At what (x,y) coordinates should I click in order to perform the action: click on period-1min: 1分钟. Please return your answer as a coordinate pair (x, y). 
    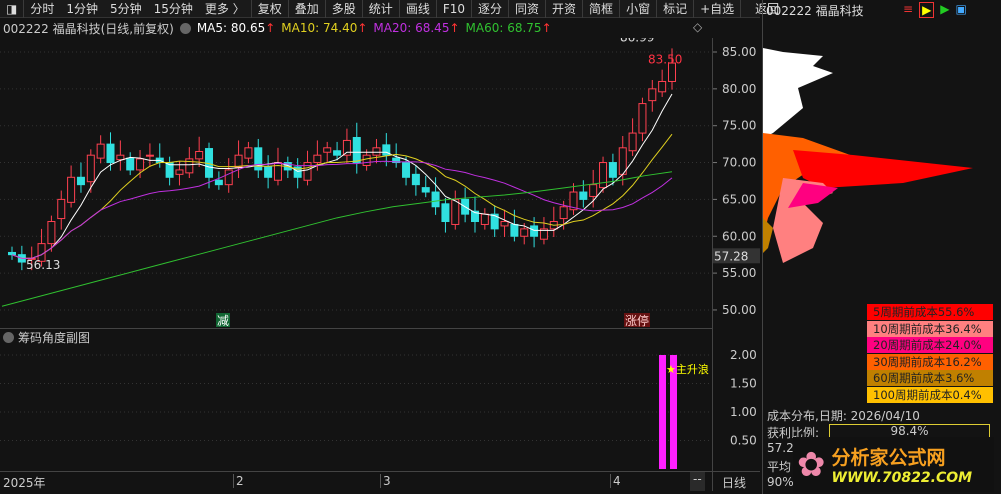
    Looking at the image, I should click on (82, 8).